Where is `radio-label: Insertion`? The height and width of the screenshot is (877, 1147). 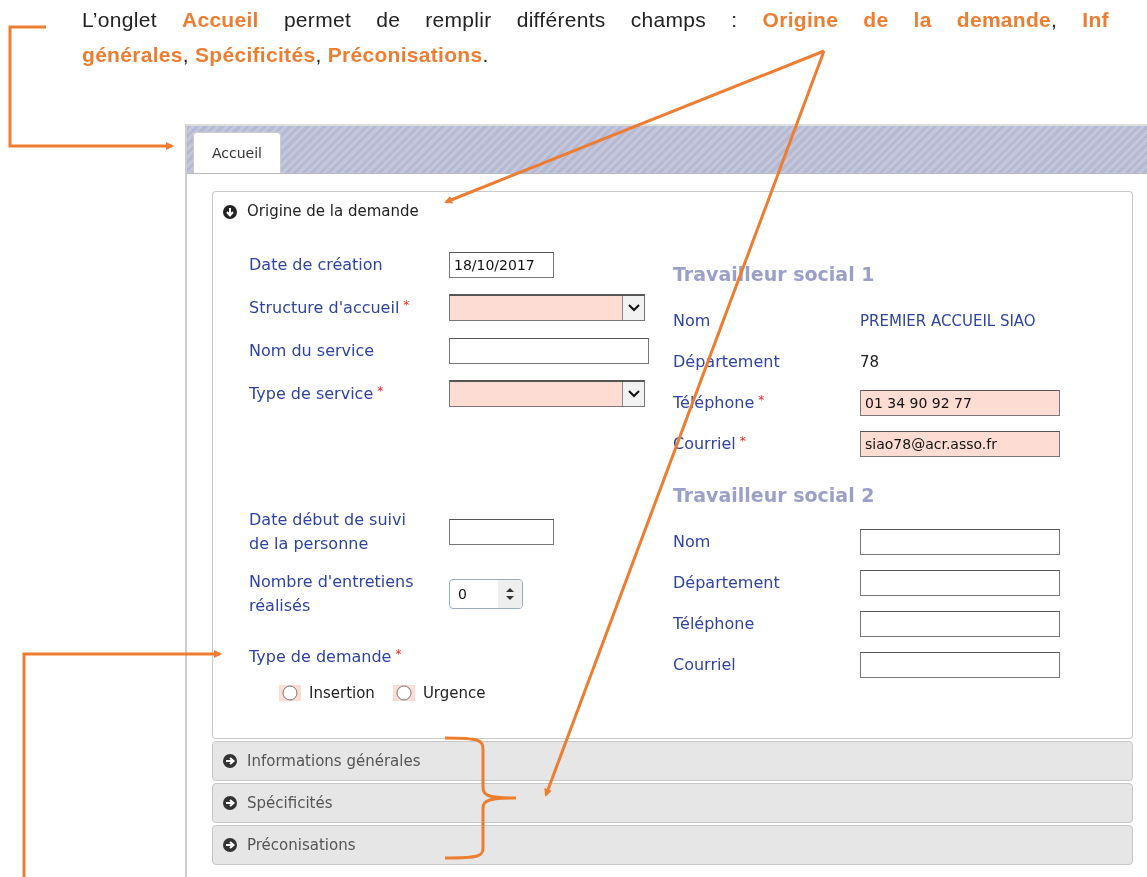 radio-label: Insertion is located at coordinates (342, 693).